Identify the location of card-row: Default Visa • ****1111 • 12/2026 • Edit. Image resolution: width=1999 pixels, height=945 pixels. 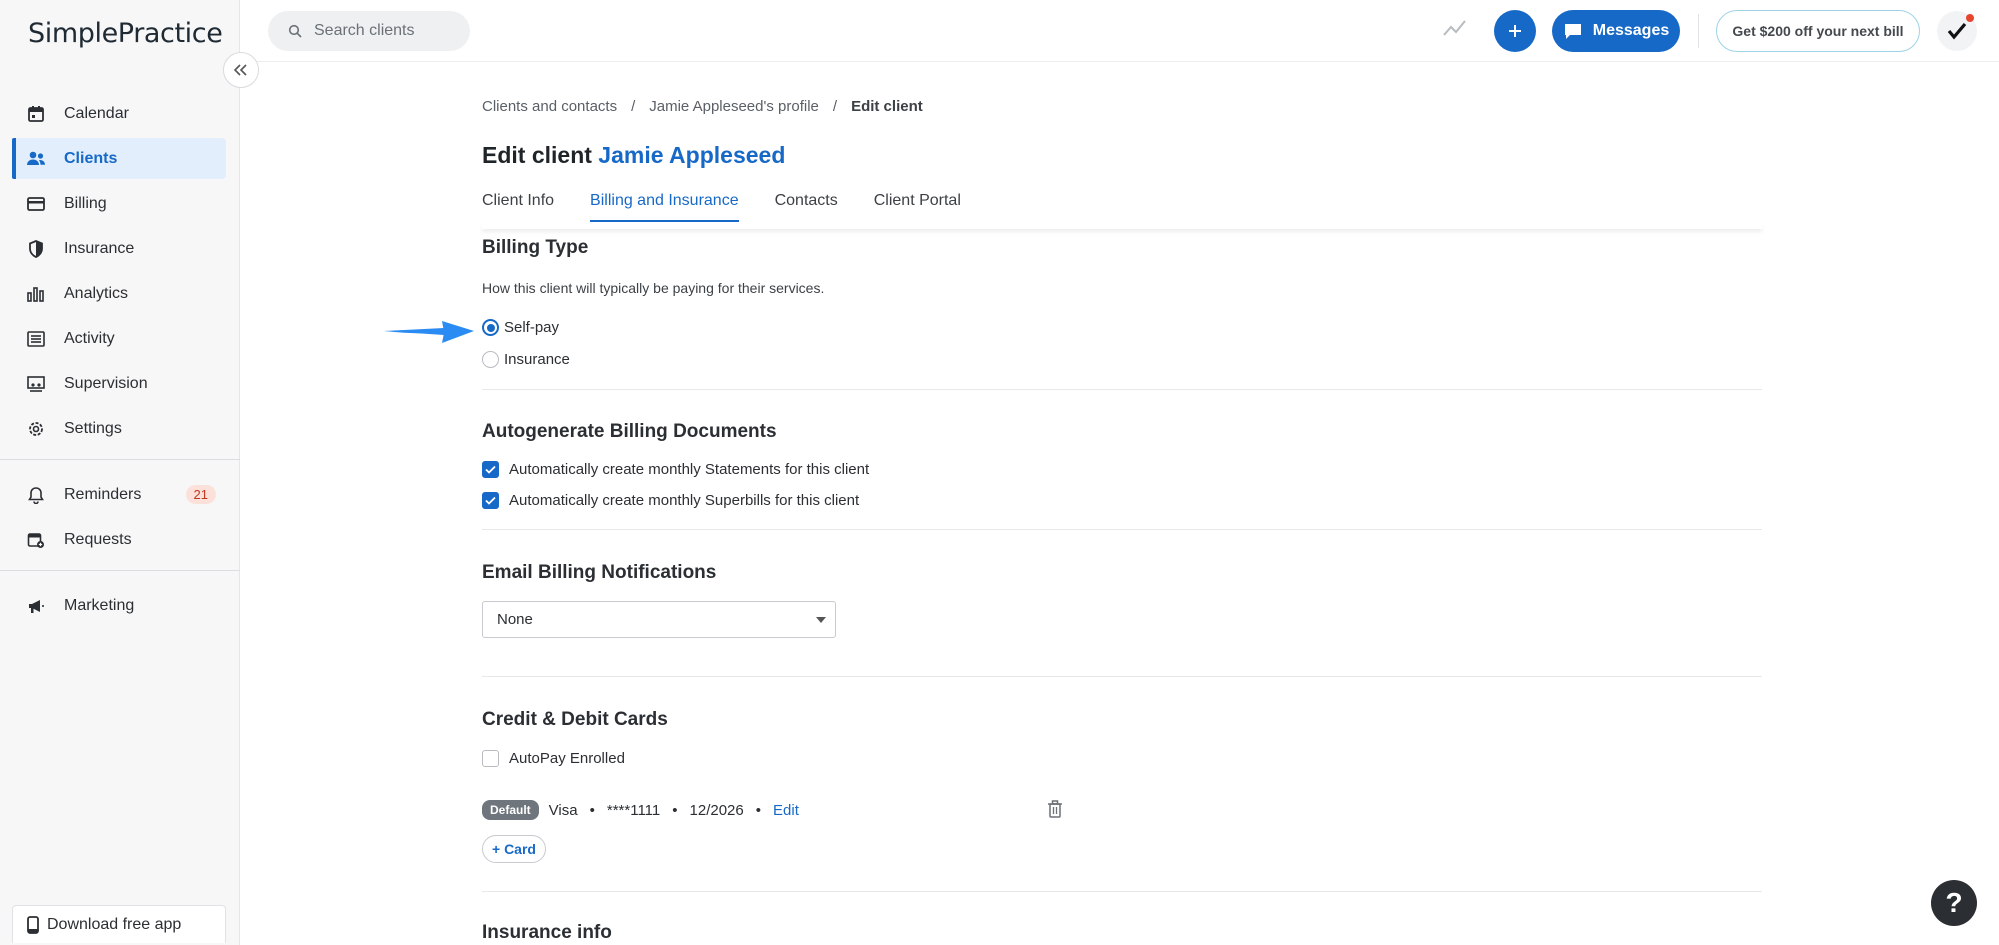
(640, 810).